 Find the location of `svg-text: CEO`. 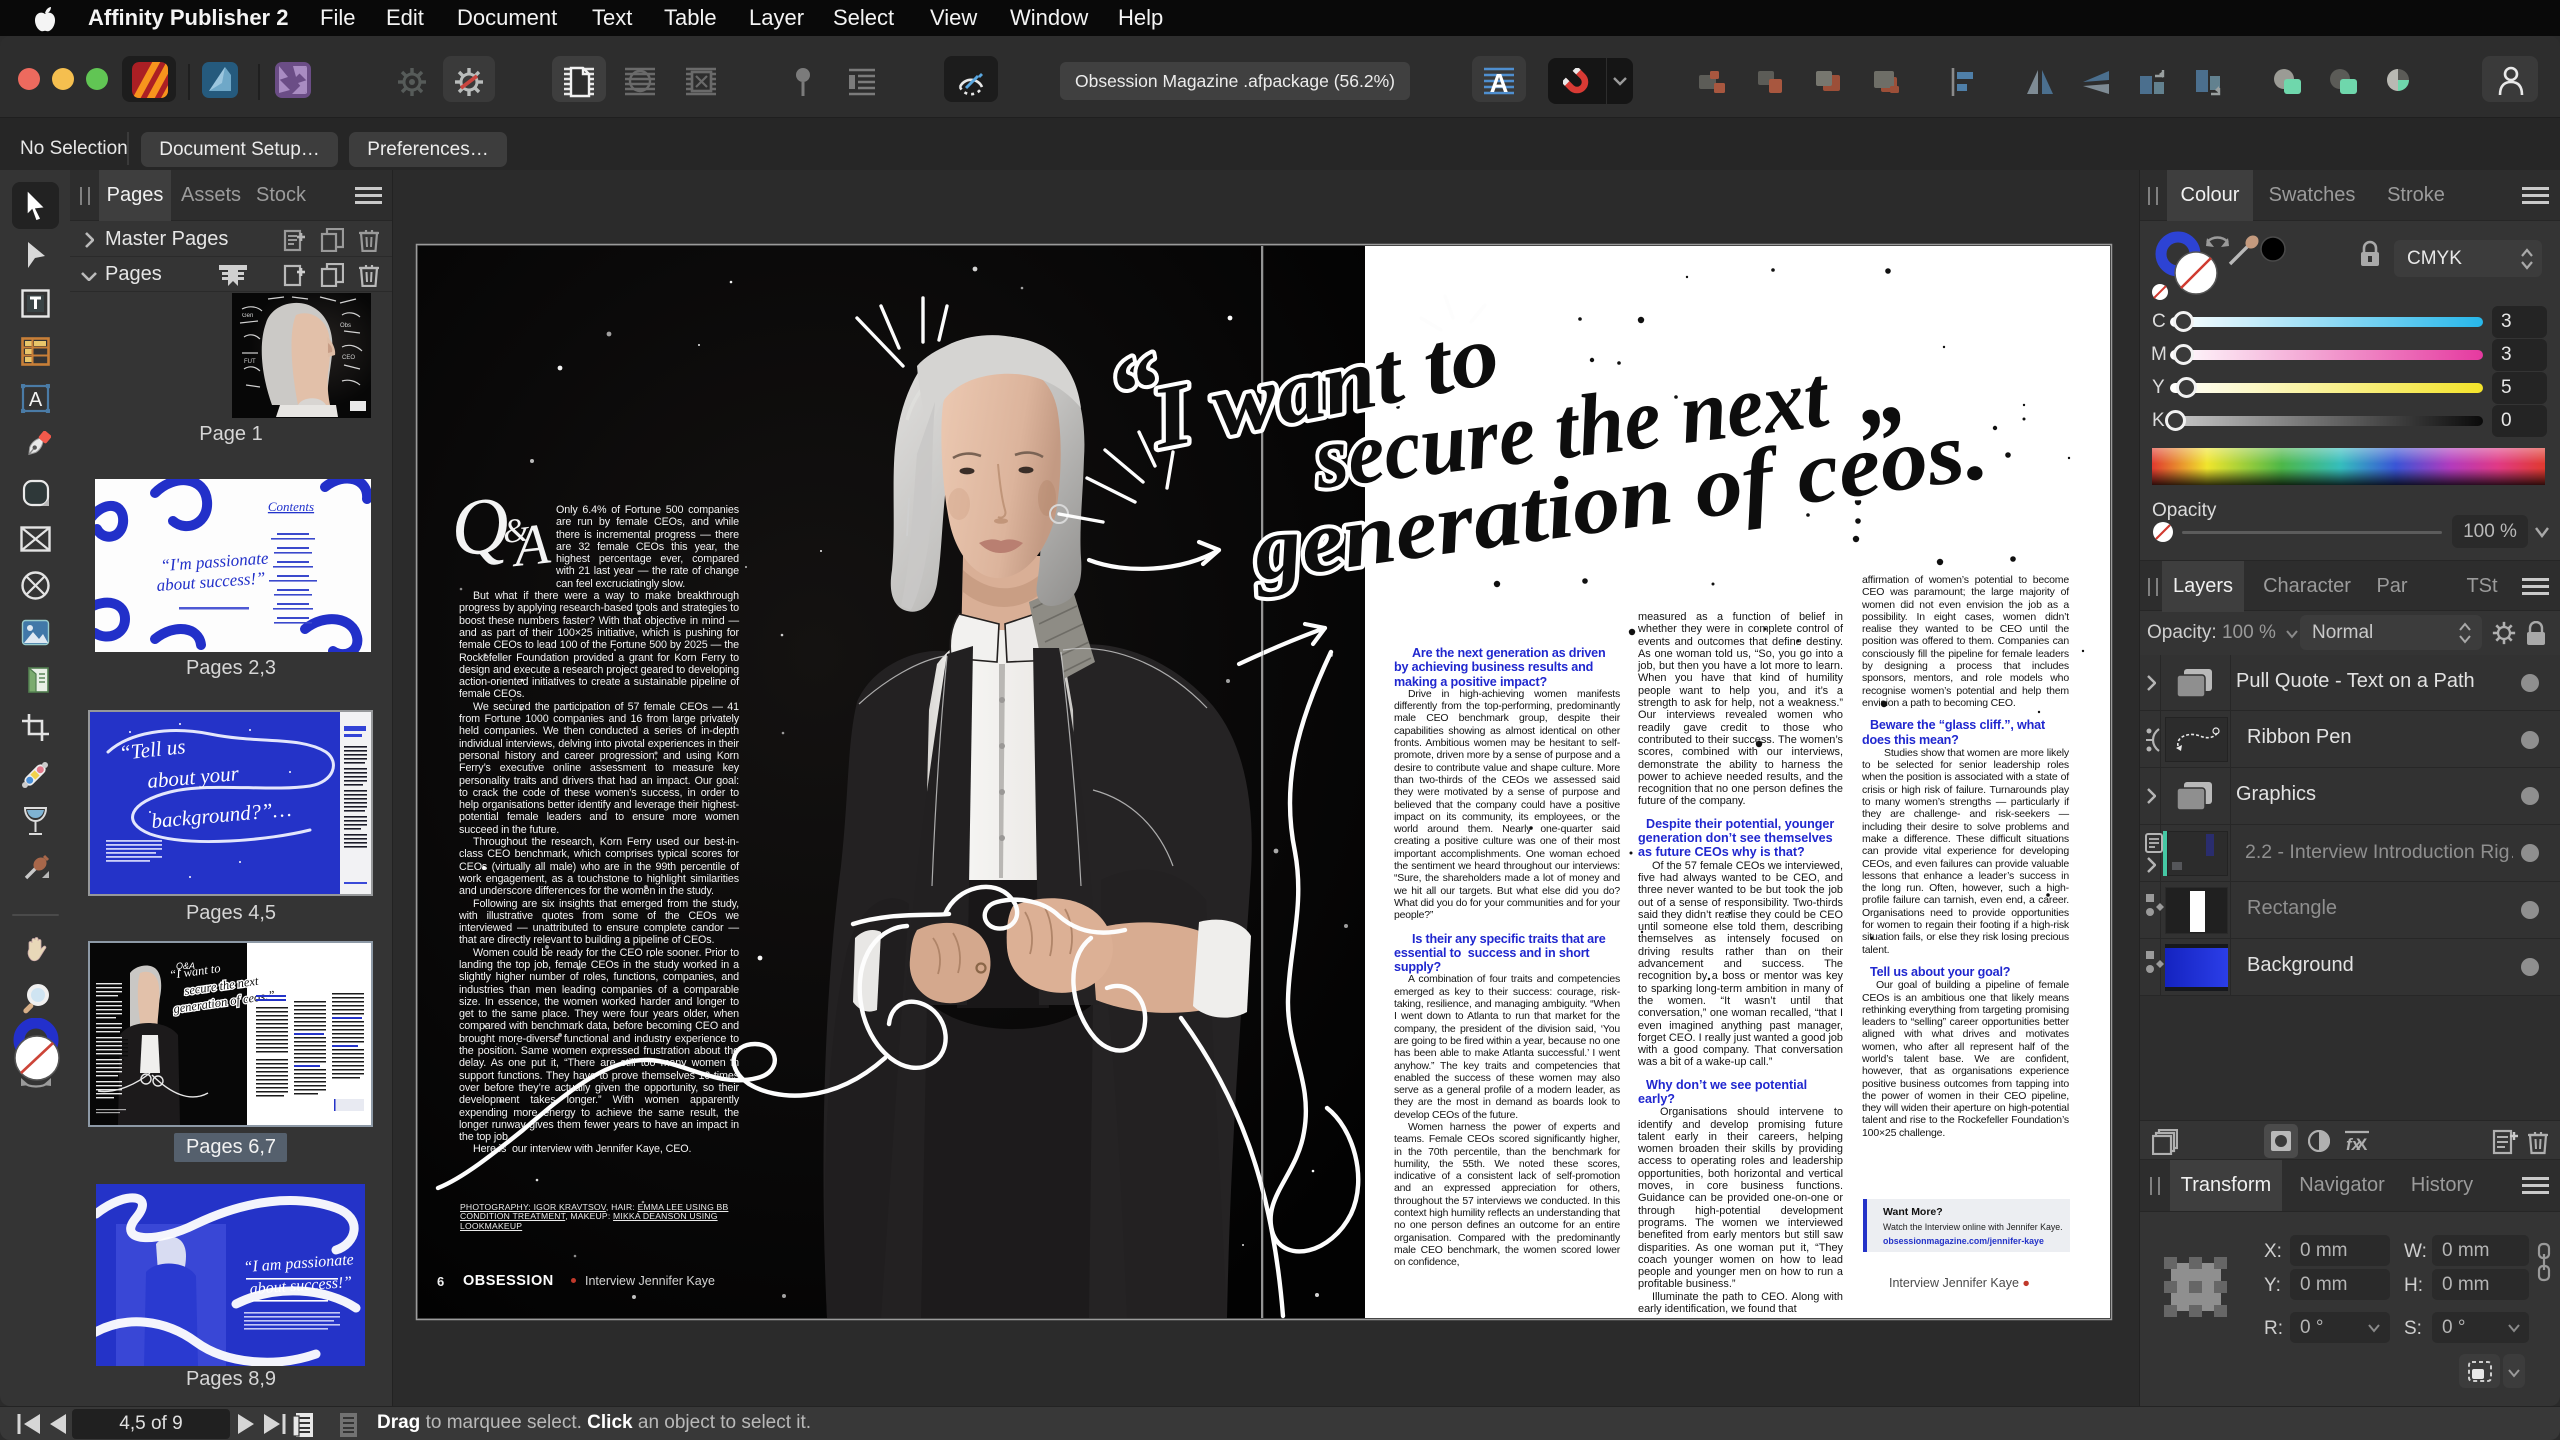

svg-text: CEO is located at coordinates (348, 358).